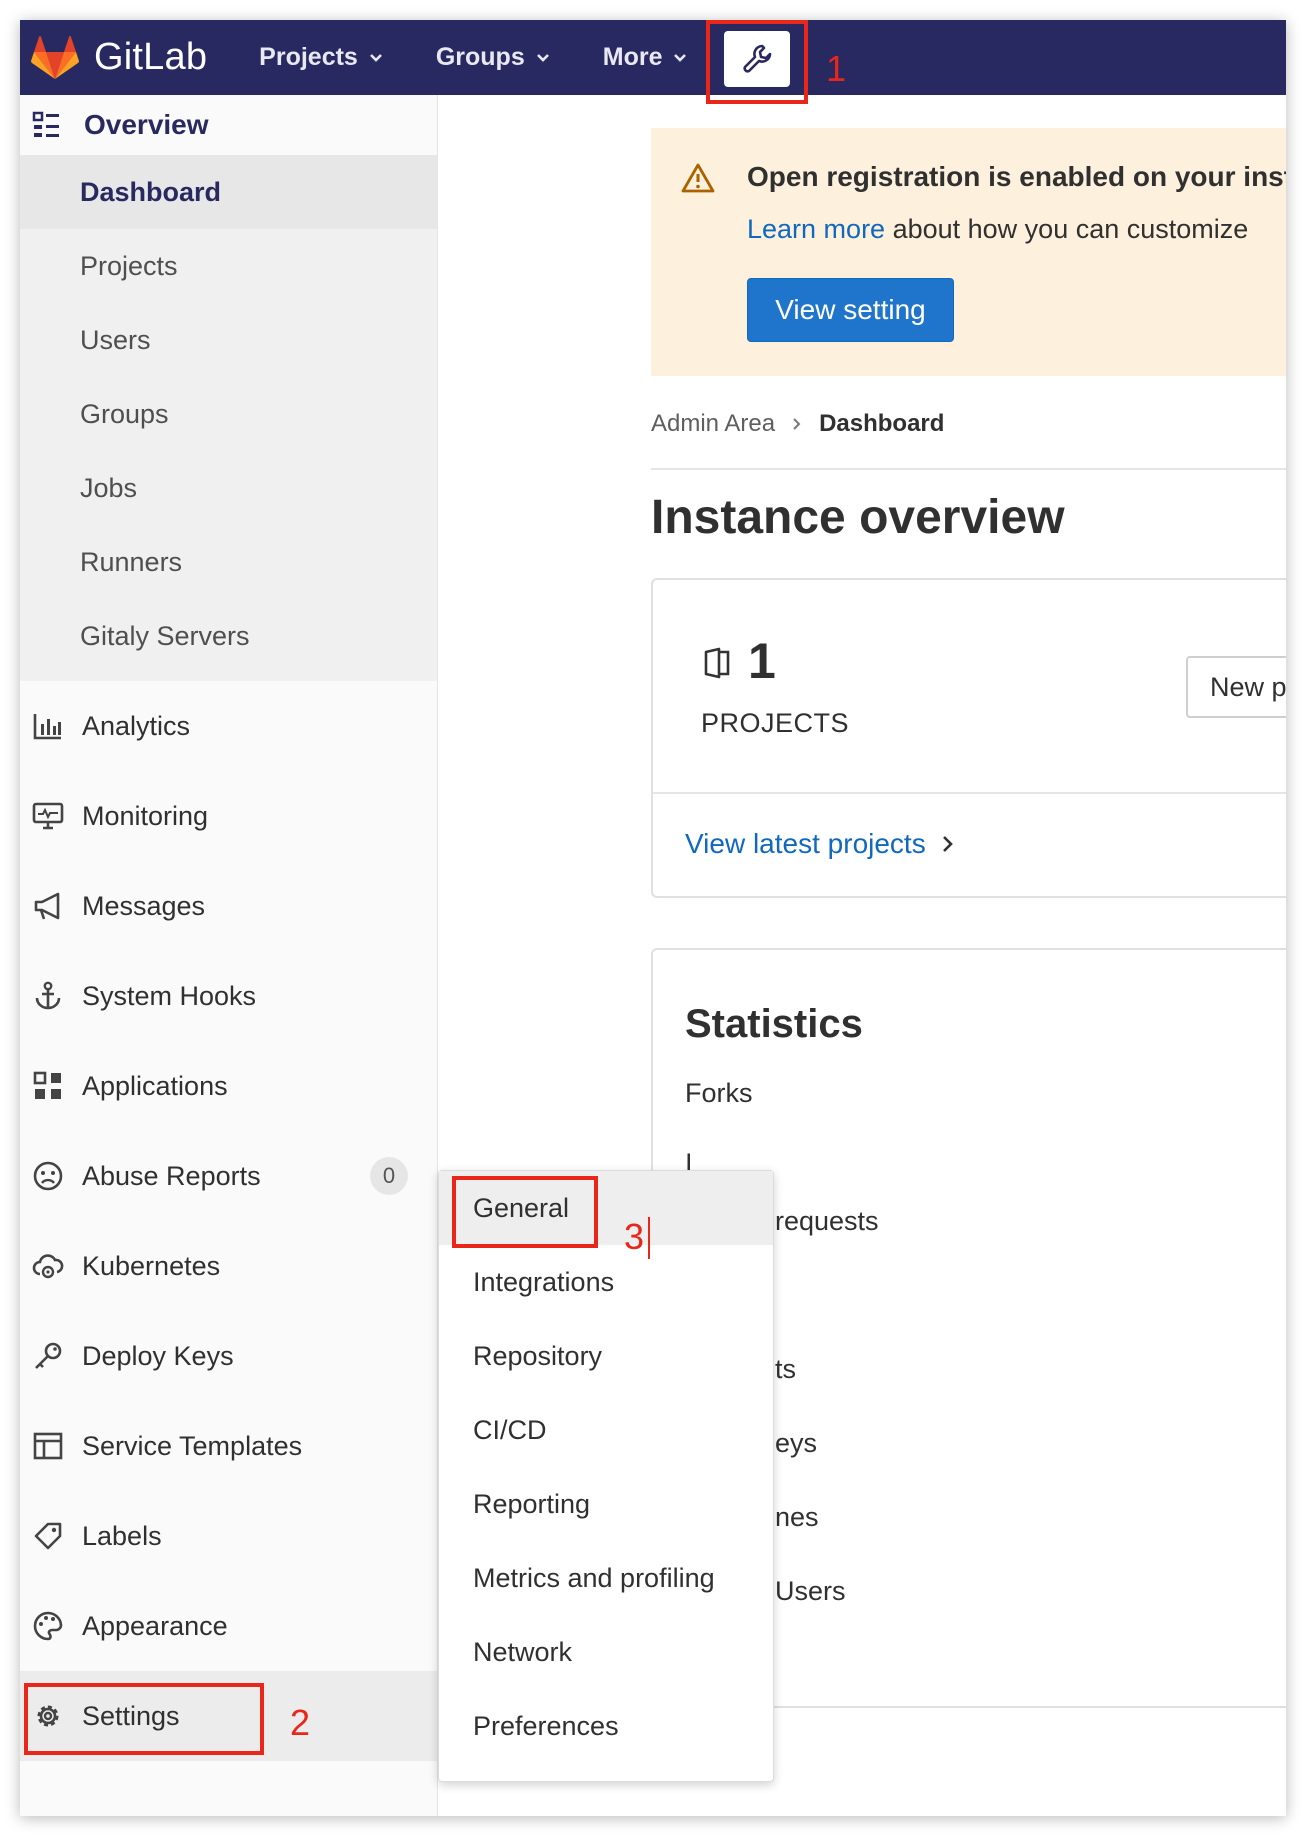  I want to click on stat-row-forks: Forks, so click(719, 1093).